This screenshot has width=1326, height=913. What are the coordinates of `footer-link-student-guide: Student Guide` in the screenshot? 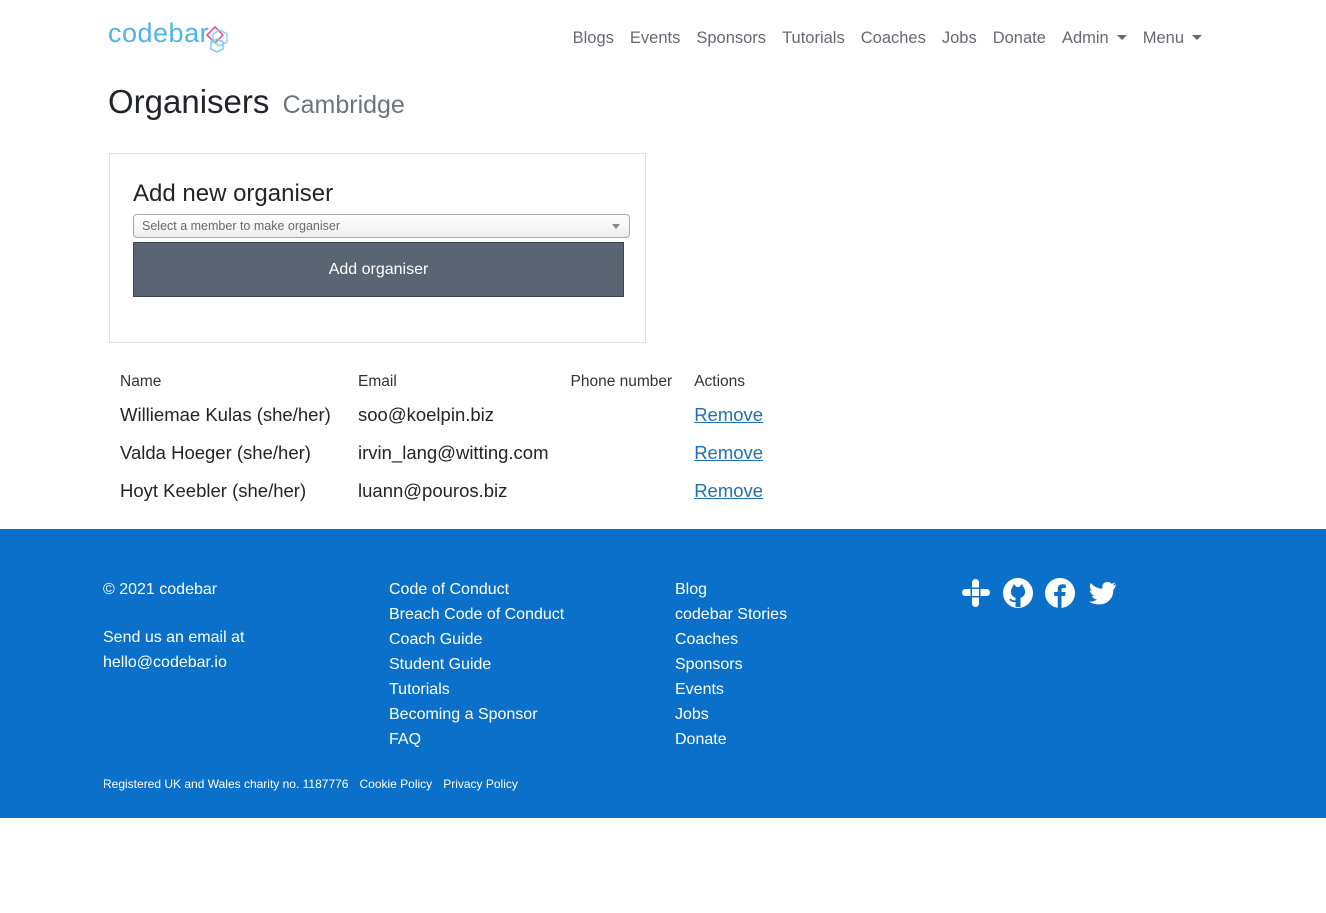 It's located at (476, 664).